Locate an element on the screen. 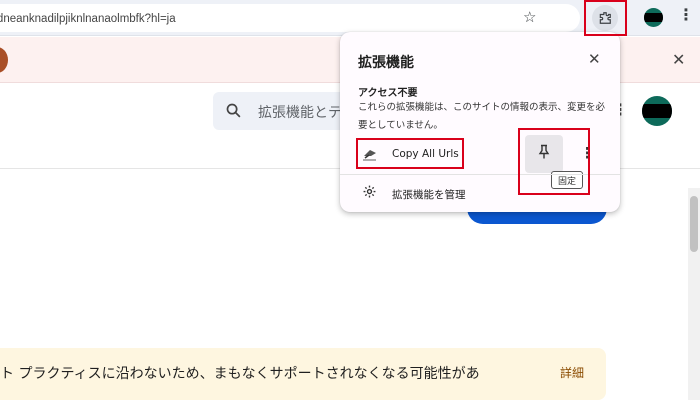 The height and width of the screenshot is (400, 700). url-text: jdmadneanknadilpjiknlnanaolmbfk?hl=ja is located at coordinates (88, 19).